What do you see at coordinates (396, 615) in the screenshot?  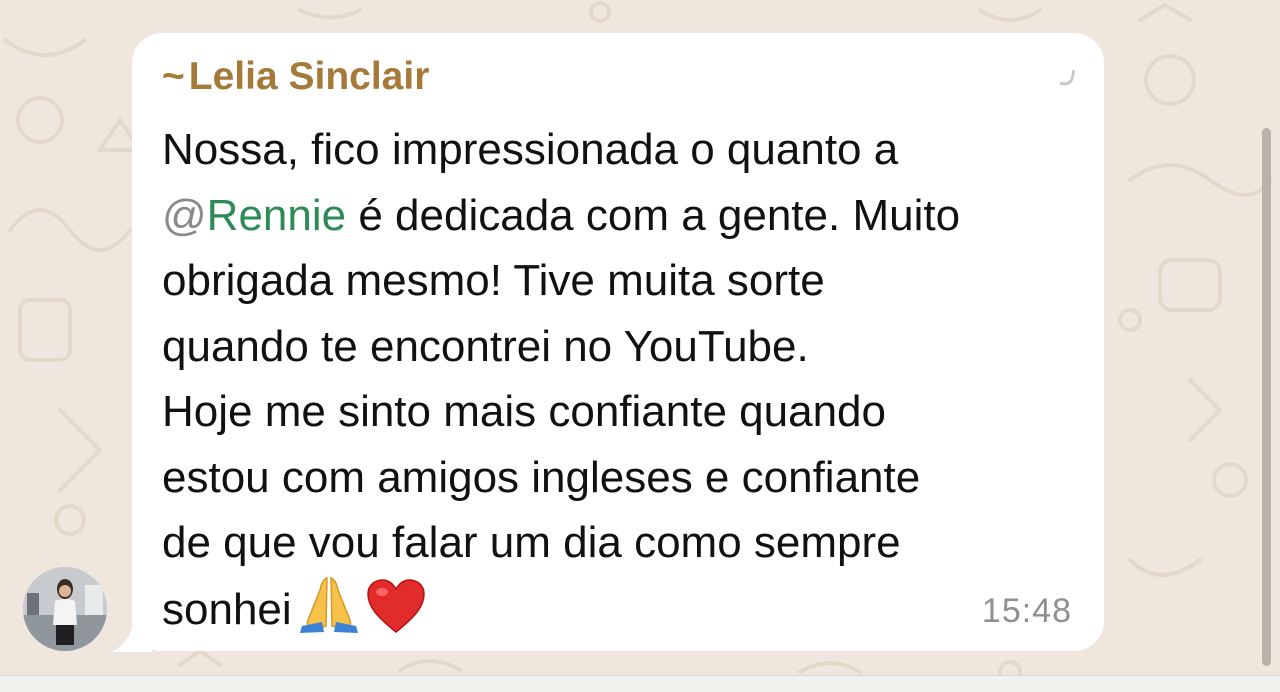 I see `red-heart-icon` at bounding box center [396, 615].